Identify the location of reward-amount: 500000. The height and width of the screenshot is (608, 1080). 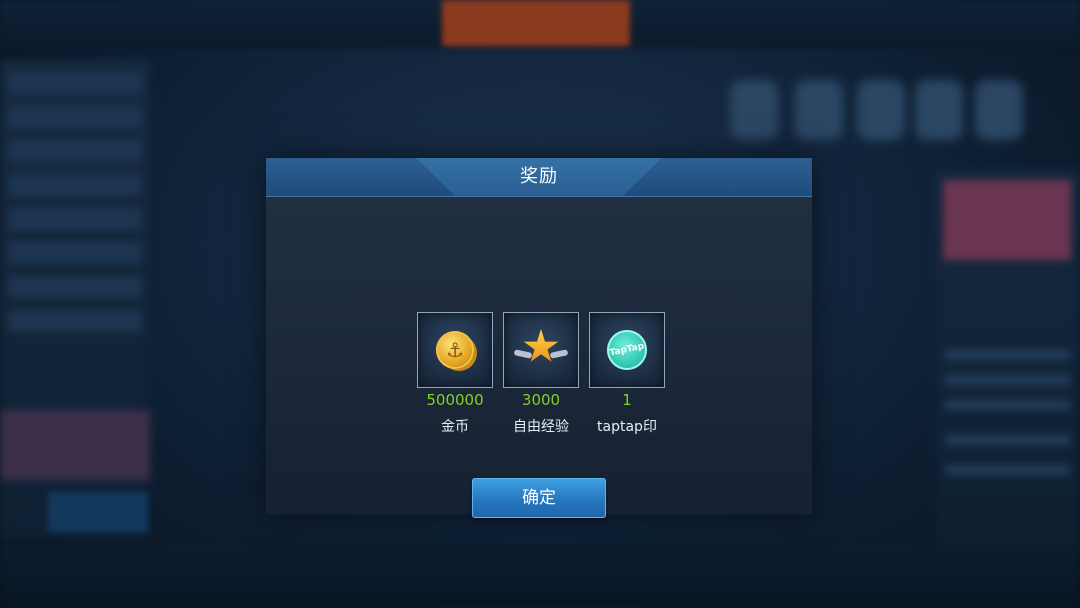
(455, 400).